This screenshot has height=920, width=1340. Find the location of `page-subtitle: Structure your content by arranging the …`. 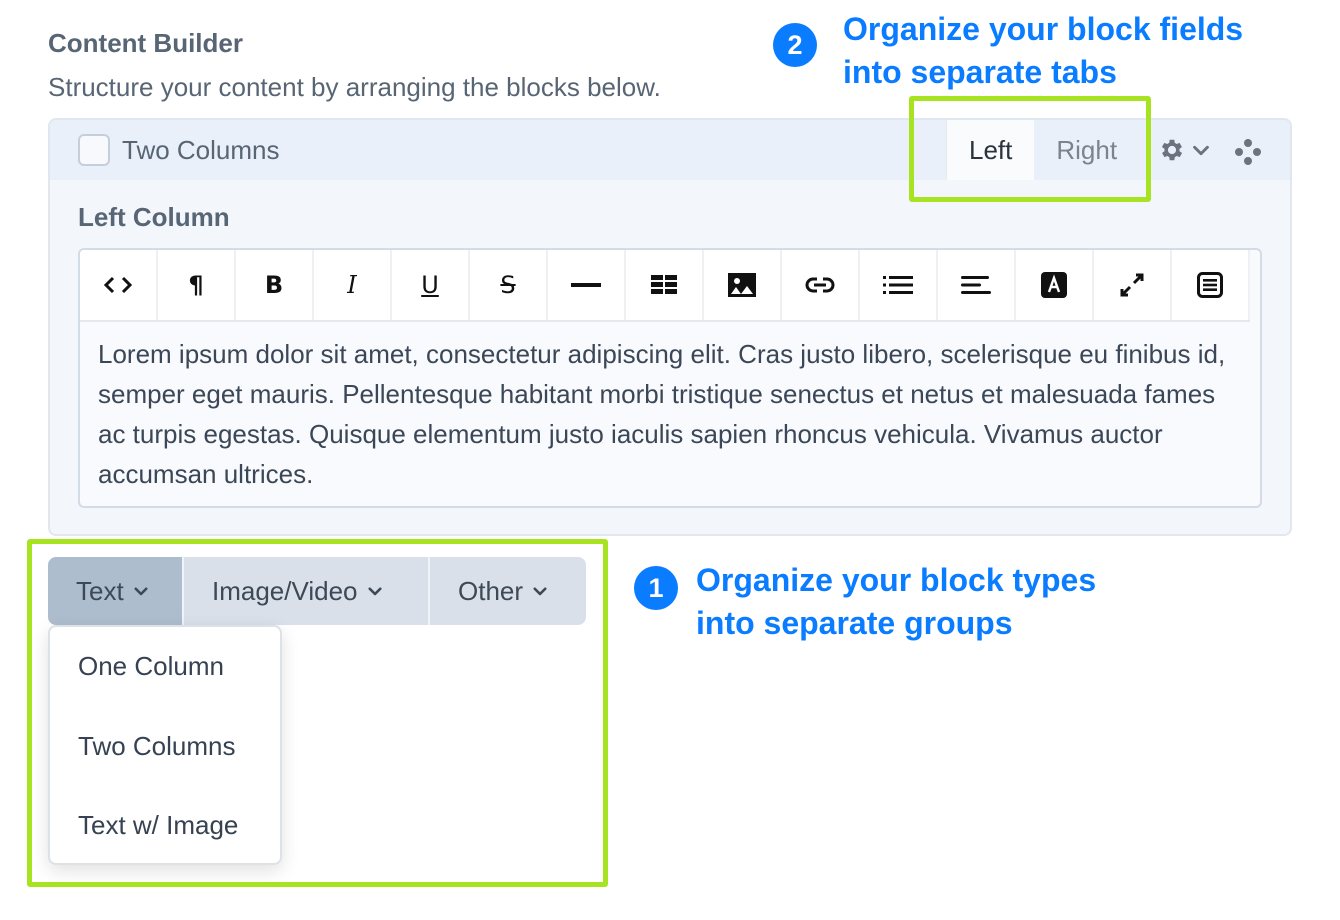

page-subtitle: Structure your content by arranging the … is located at coordinates (354, 87).